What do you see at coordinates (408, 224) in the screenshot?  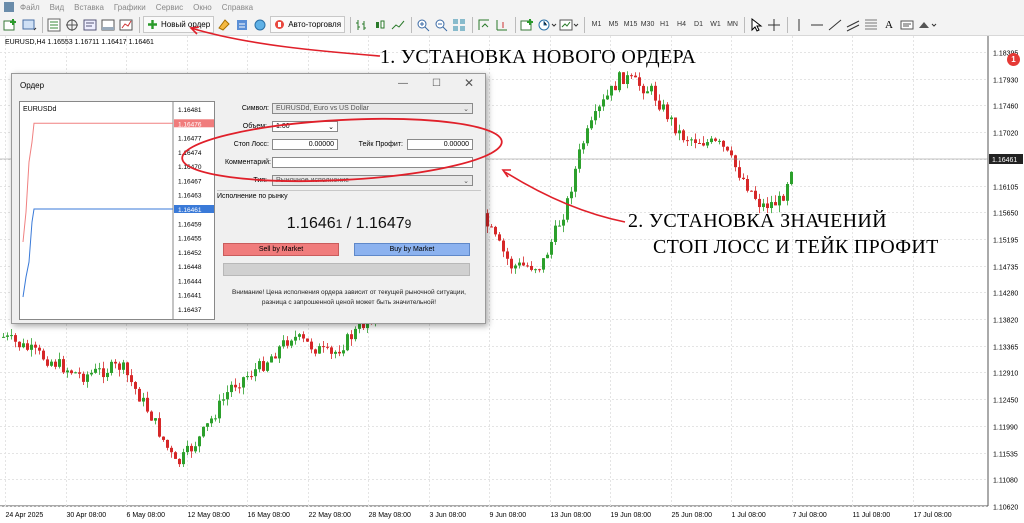 I see `ask-price-pip: 9` at bounding box center [408, 224].